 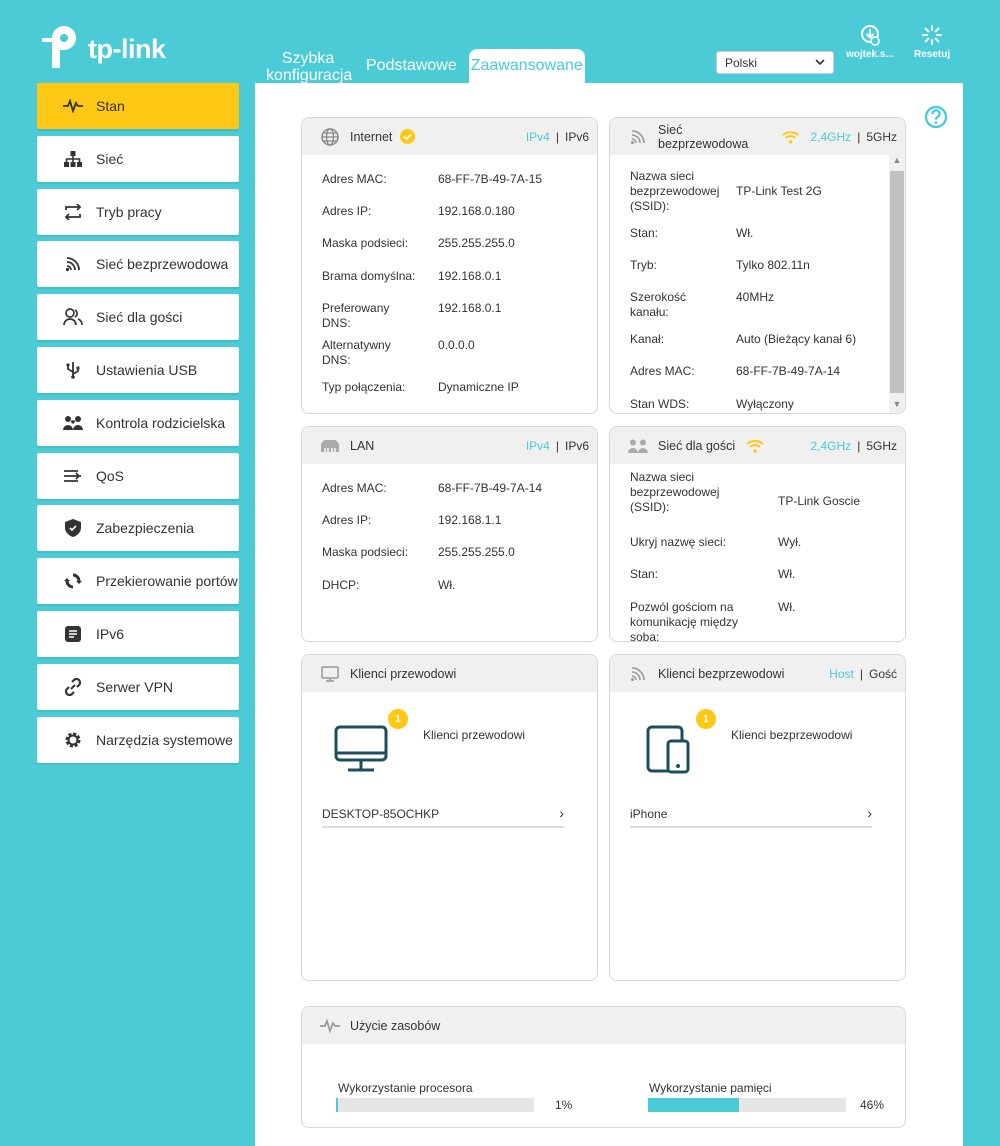 What do you see at coordinates (841, 674) in the screenshot?
I see `host-toggle: Host` at bounding box center [841, 674].